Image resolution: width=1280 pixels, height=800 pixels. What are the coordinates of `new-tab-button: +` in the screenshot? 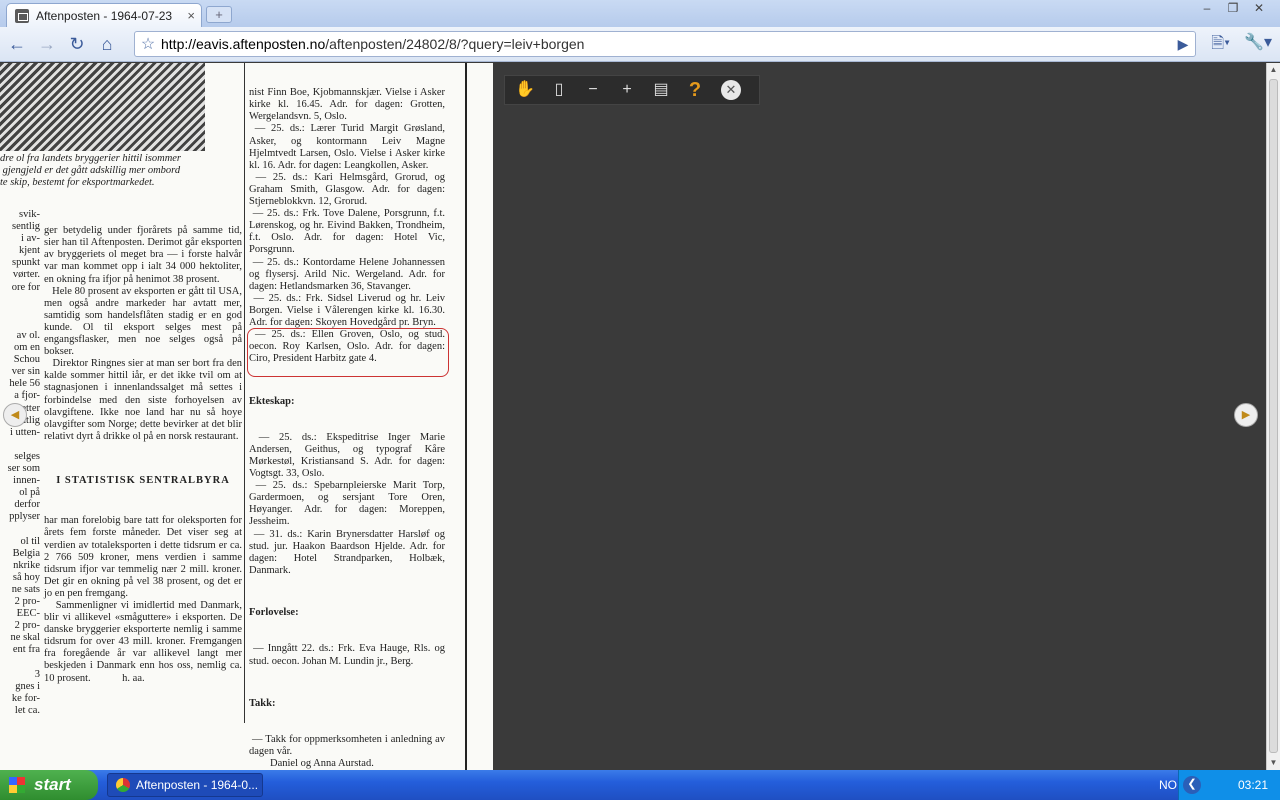 It's located at (219, 14).